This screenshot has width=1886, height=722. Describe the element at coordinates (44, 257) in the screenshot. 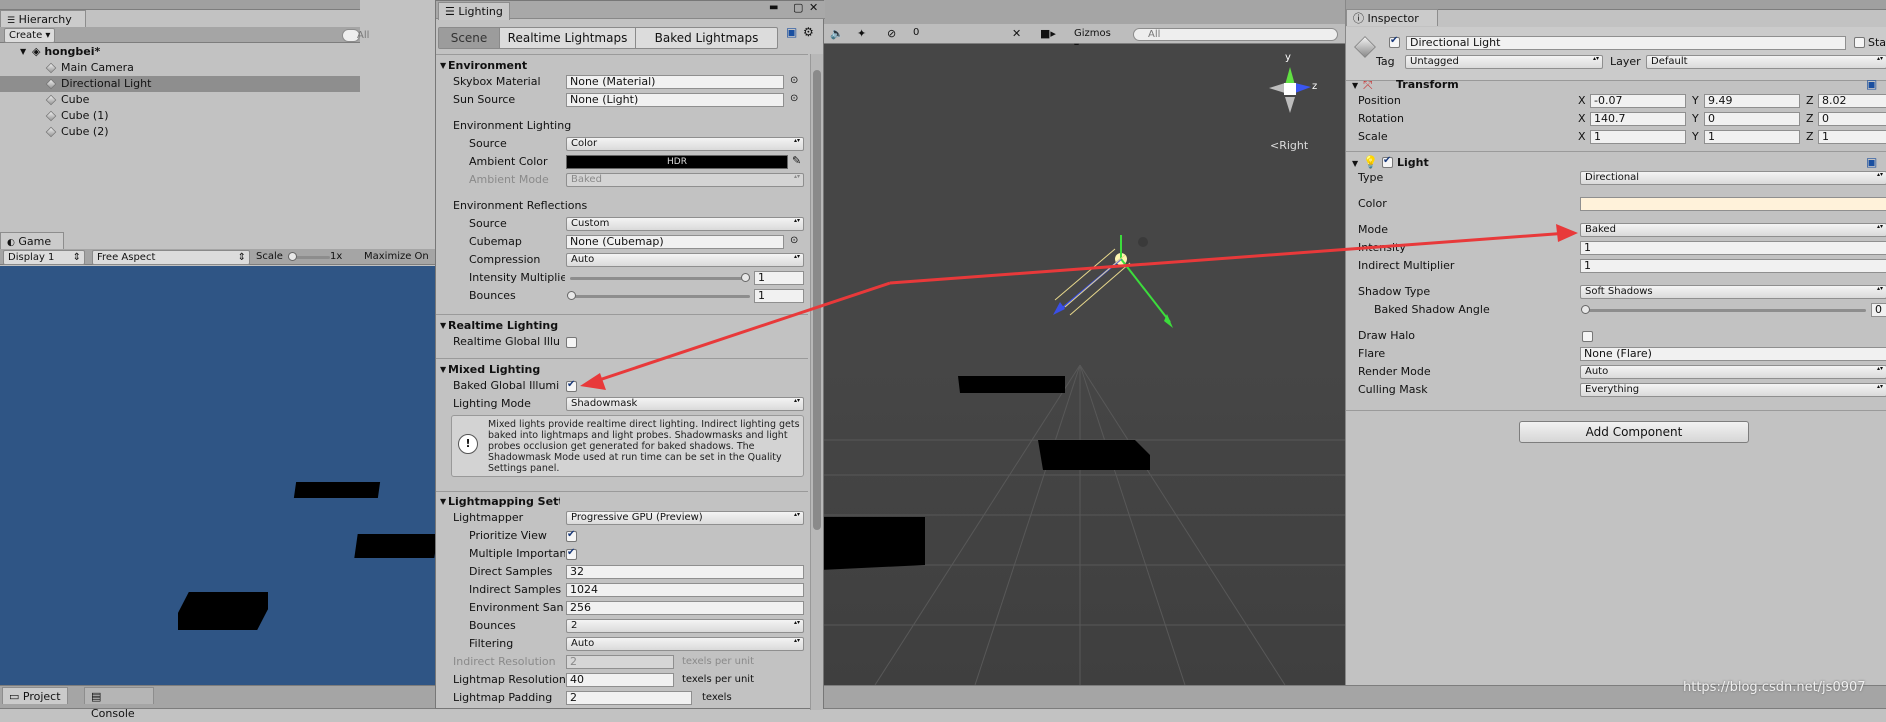

I see `display-dropdown: Display 1 ⇕` at that location.